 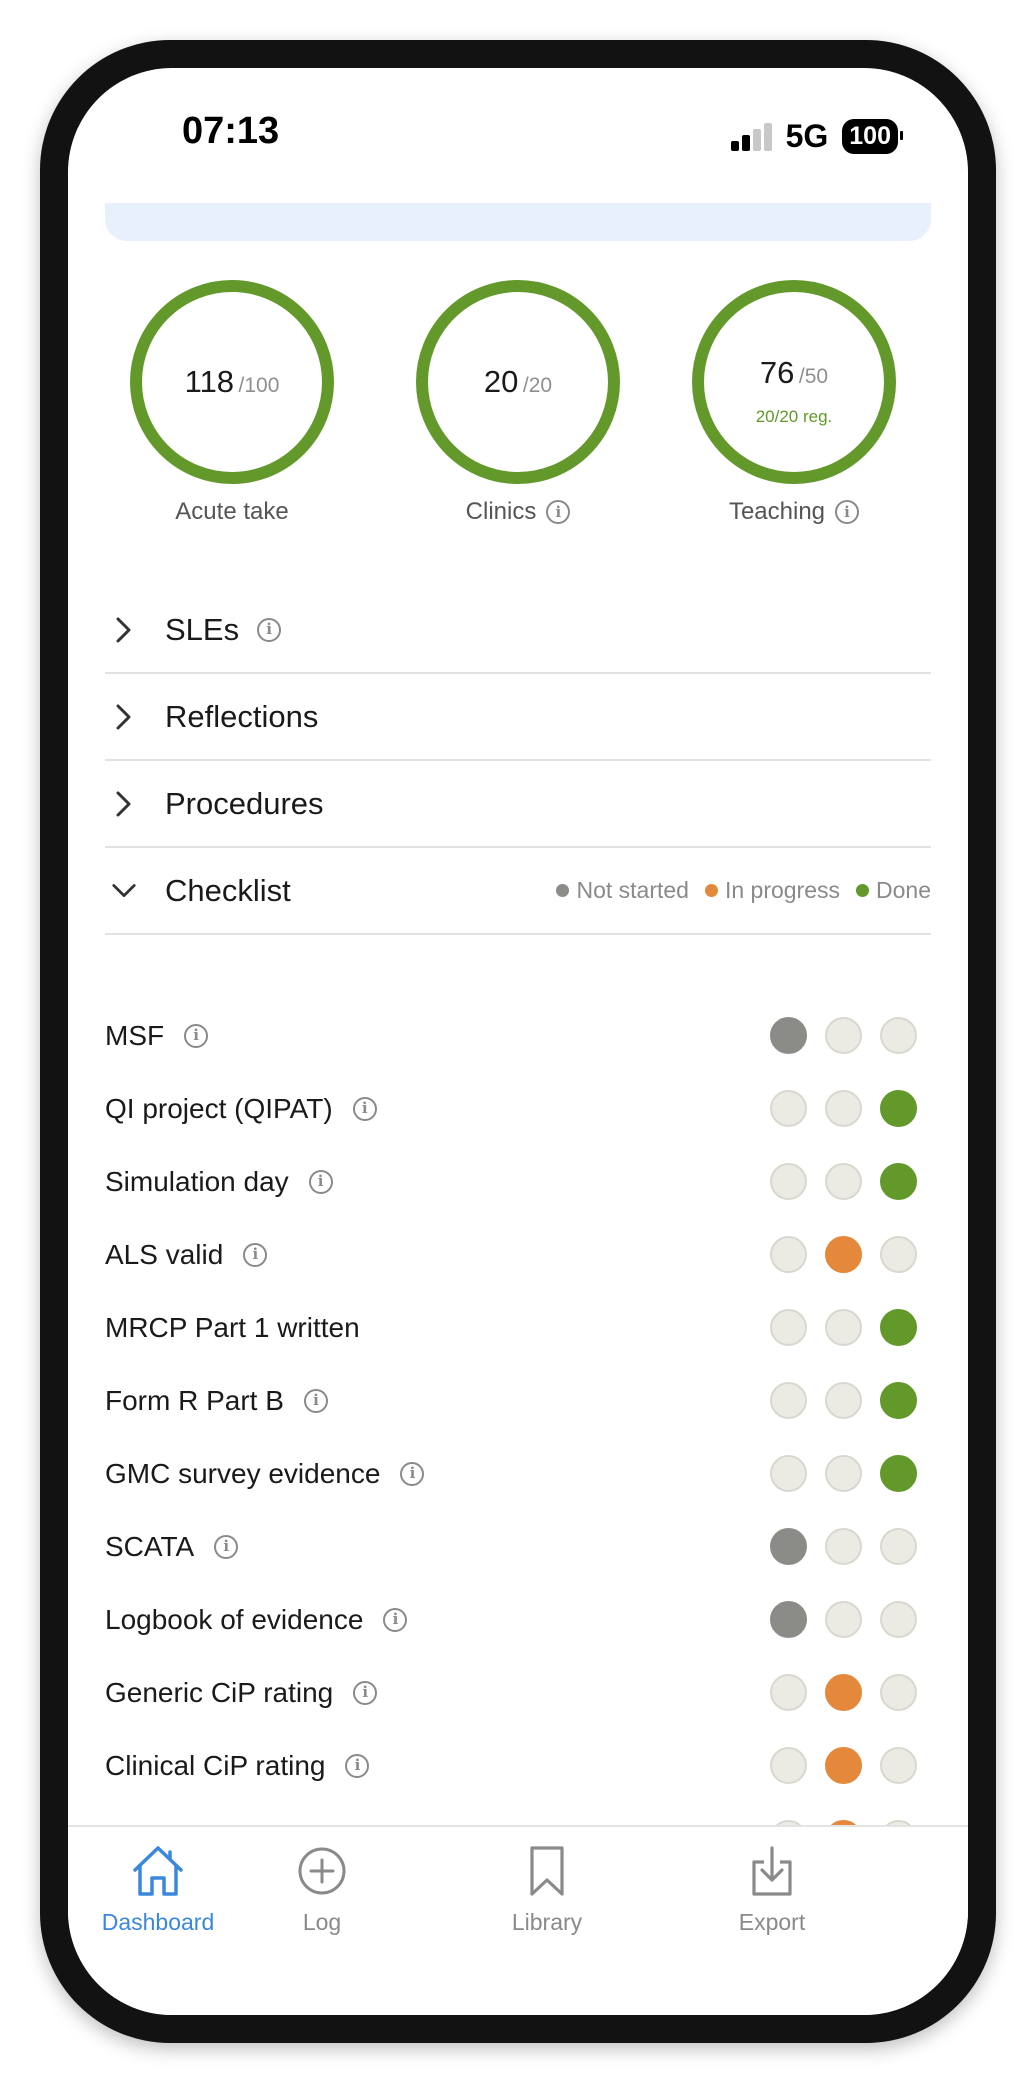 I want to click on section-title: SLEs, so click(x=202, y=629).